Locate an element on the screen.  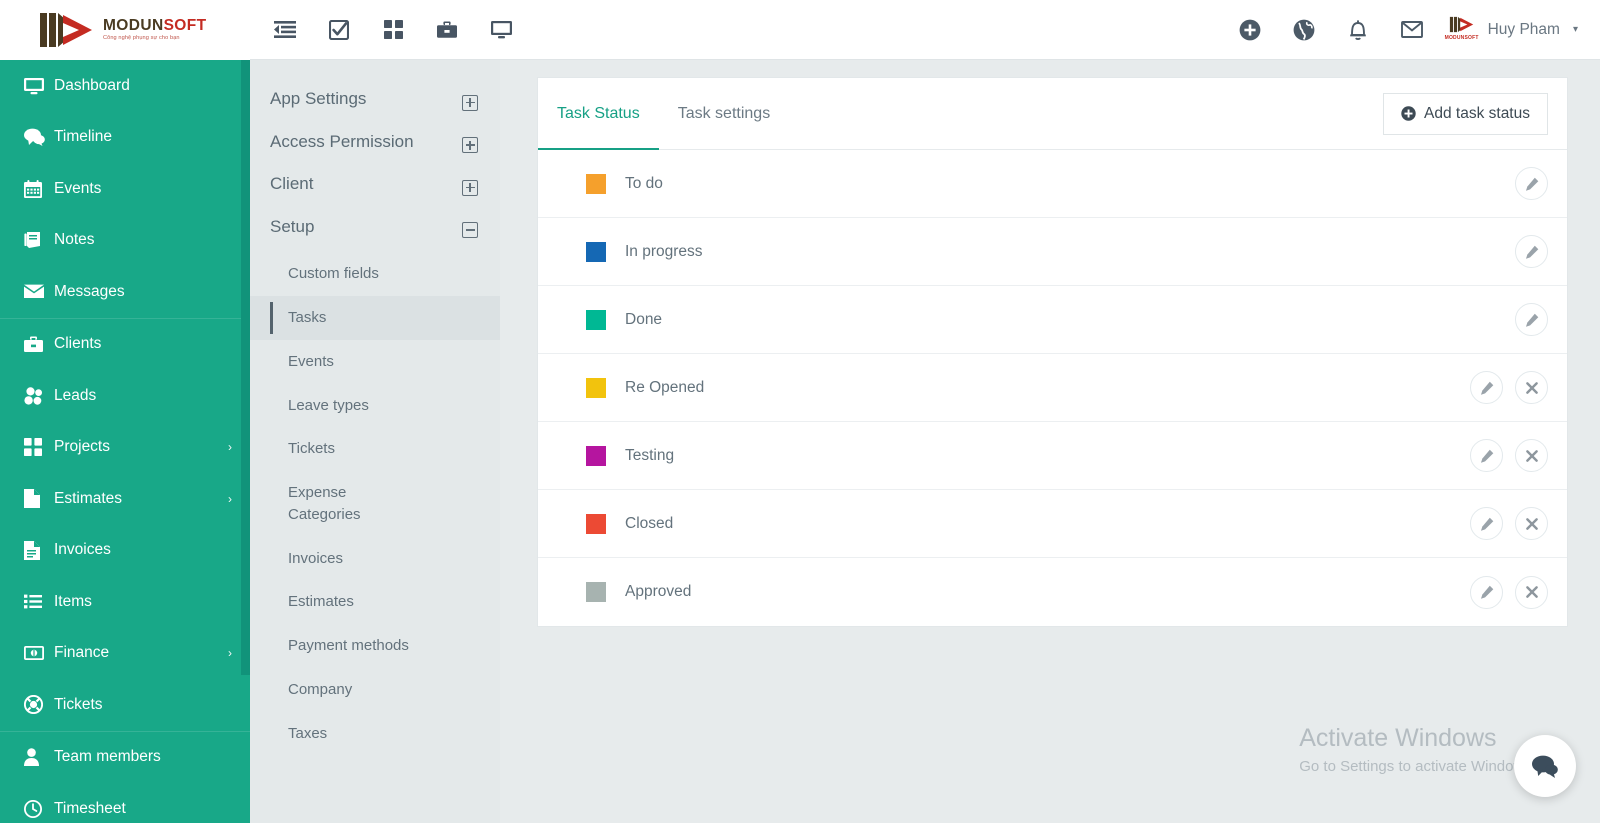
table-row: To do is located at coordinates (1052, 184).